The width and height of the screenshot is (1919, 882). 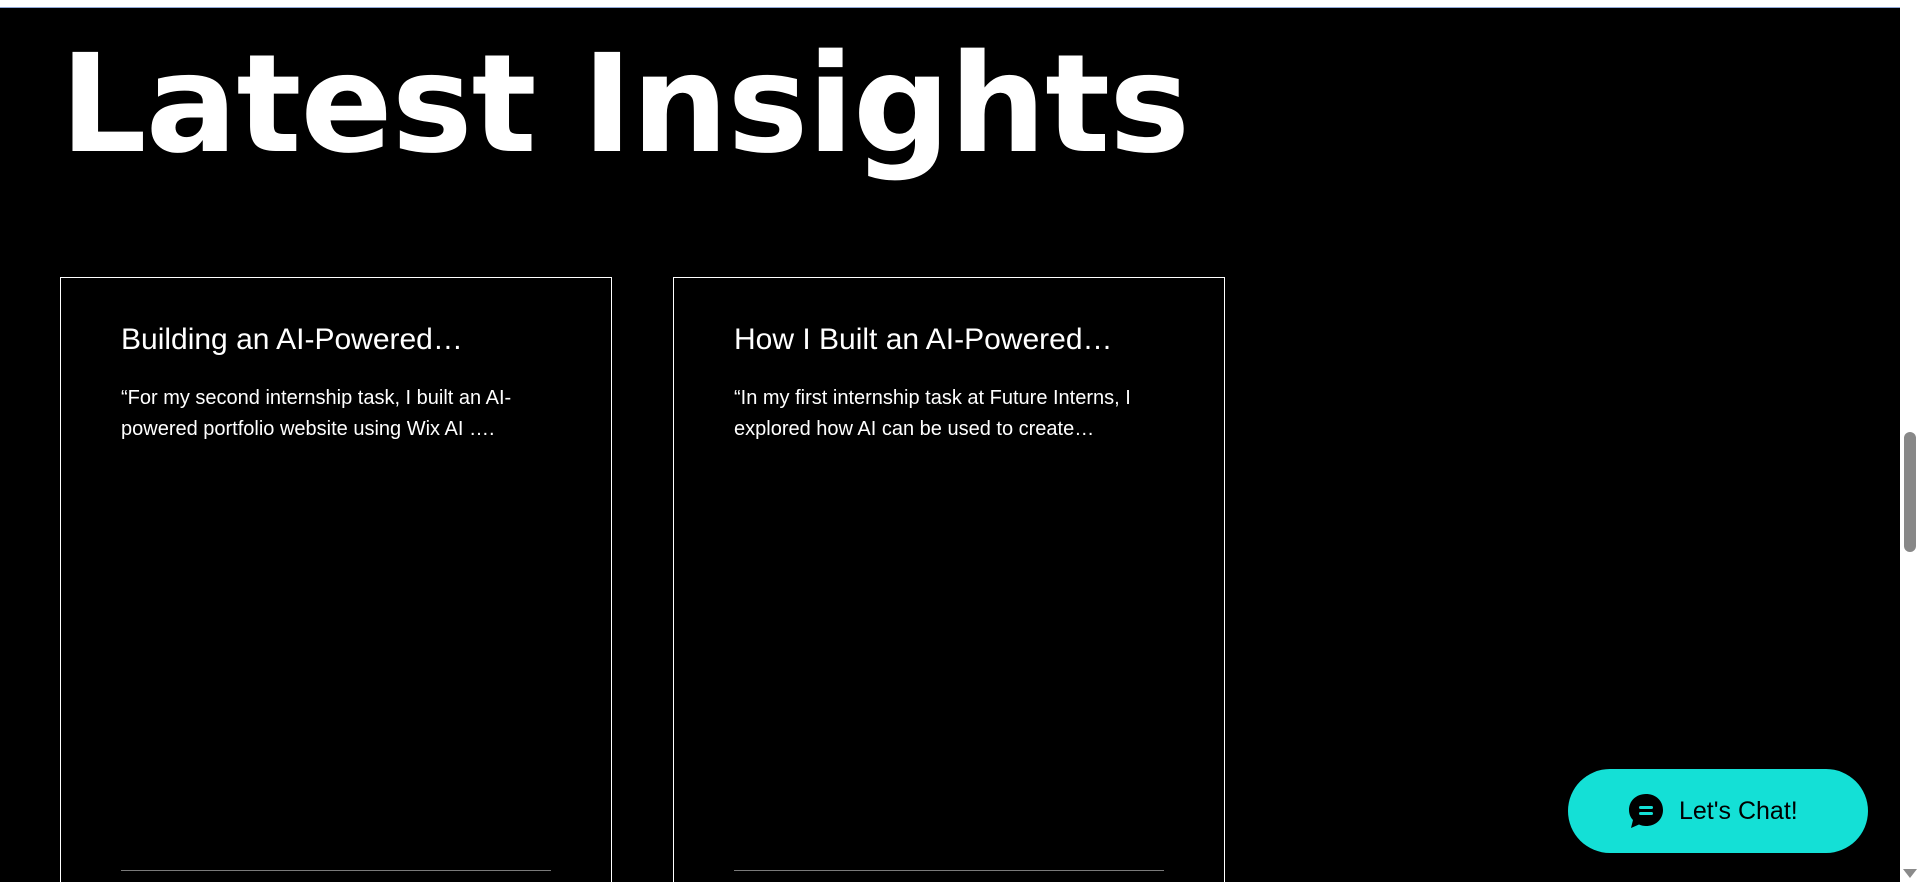 What do you see at coordinates (1738, 810) in the screenshot?
I see `chat-button-label: Let's Chat!` at bounding box center [1738, 810].